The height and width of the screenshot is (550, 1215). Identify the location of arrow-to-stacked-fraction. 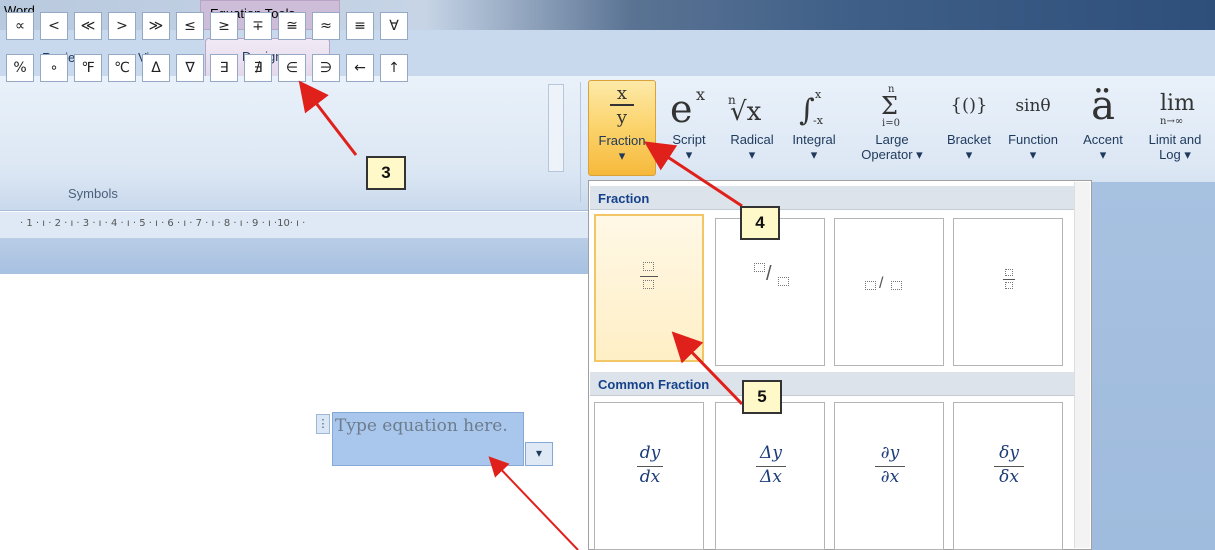
(707, 368).